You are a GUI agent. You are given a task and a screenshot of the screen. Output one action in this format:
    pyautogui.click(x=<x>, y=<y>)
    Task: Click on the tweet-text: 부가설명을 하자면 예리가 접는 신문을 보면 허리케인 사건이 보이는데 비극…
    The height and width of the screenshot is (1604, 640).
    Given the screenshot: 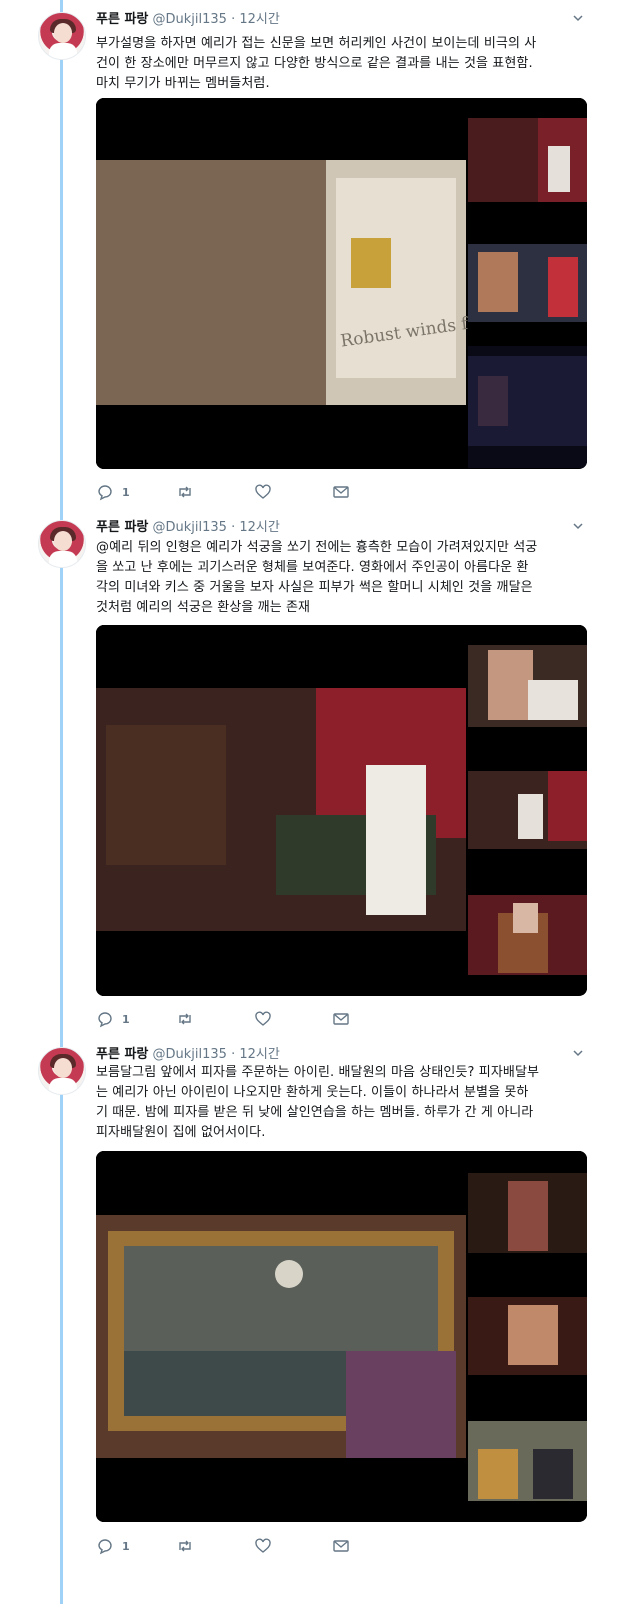 What is the action you would take?
    pyautogui.click(x=343, y=64)
    